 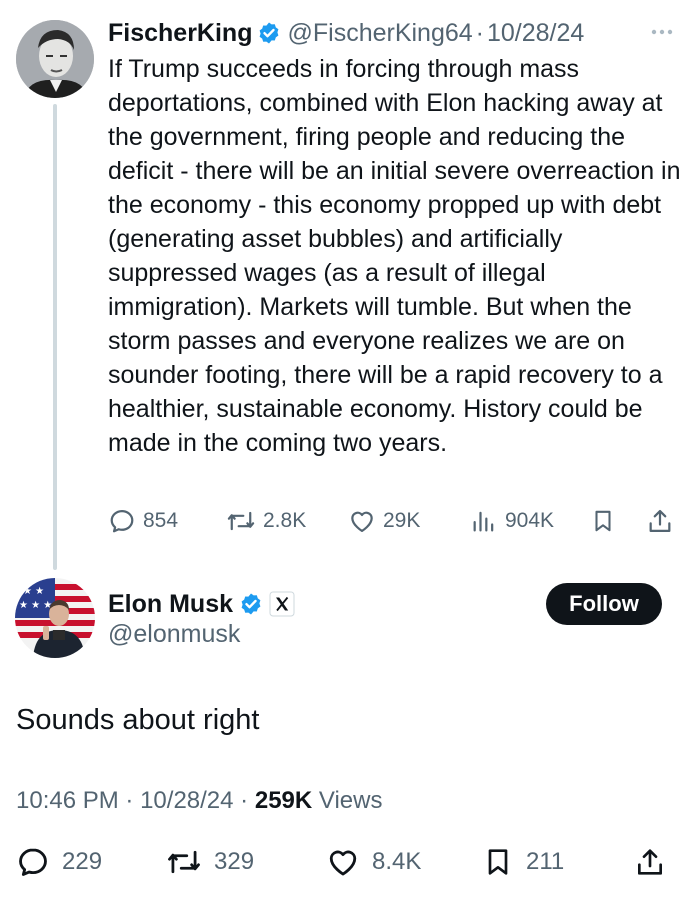 I want to click on reply-button: 229, so click(x=59, y=862).